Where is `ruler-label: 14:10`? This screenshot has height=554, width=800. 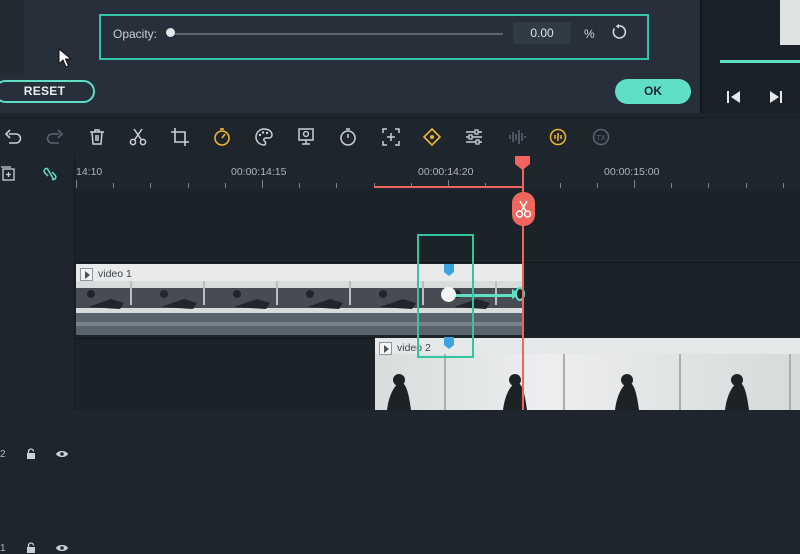
ruler-label: 14:10 is located at coordinates (89, 172).